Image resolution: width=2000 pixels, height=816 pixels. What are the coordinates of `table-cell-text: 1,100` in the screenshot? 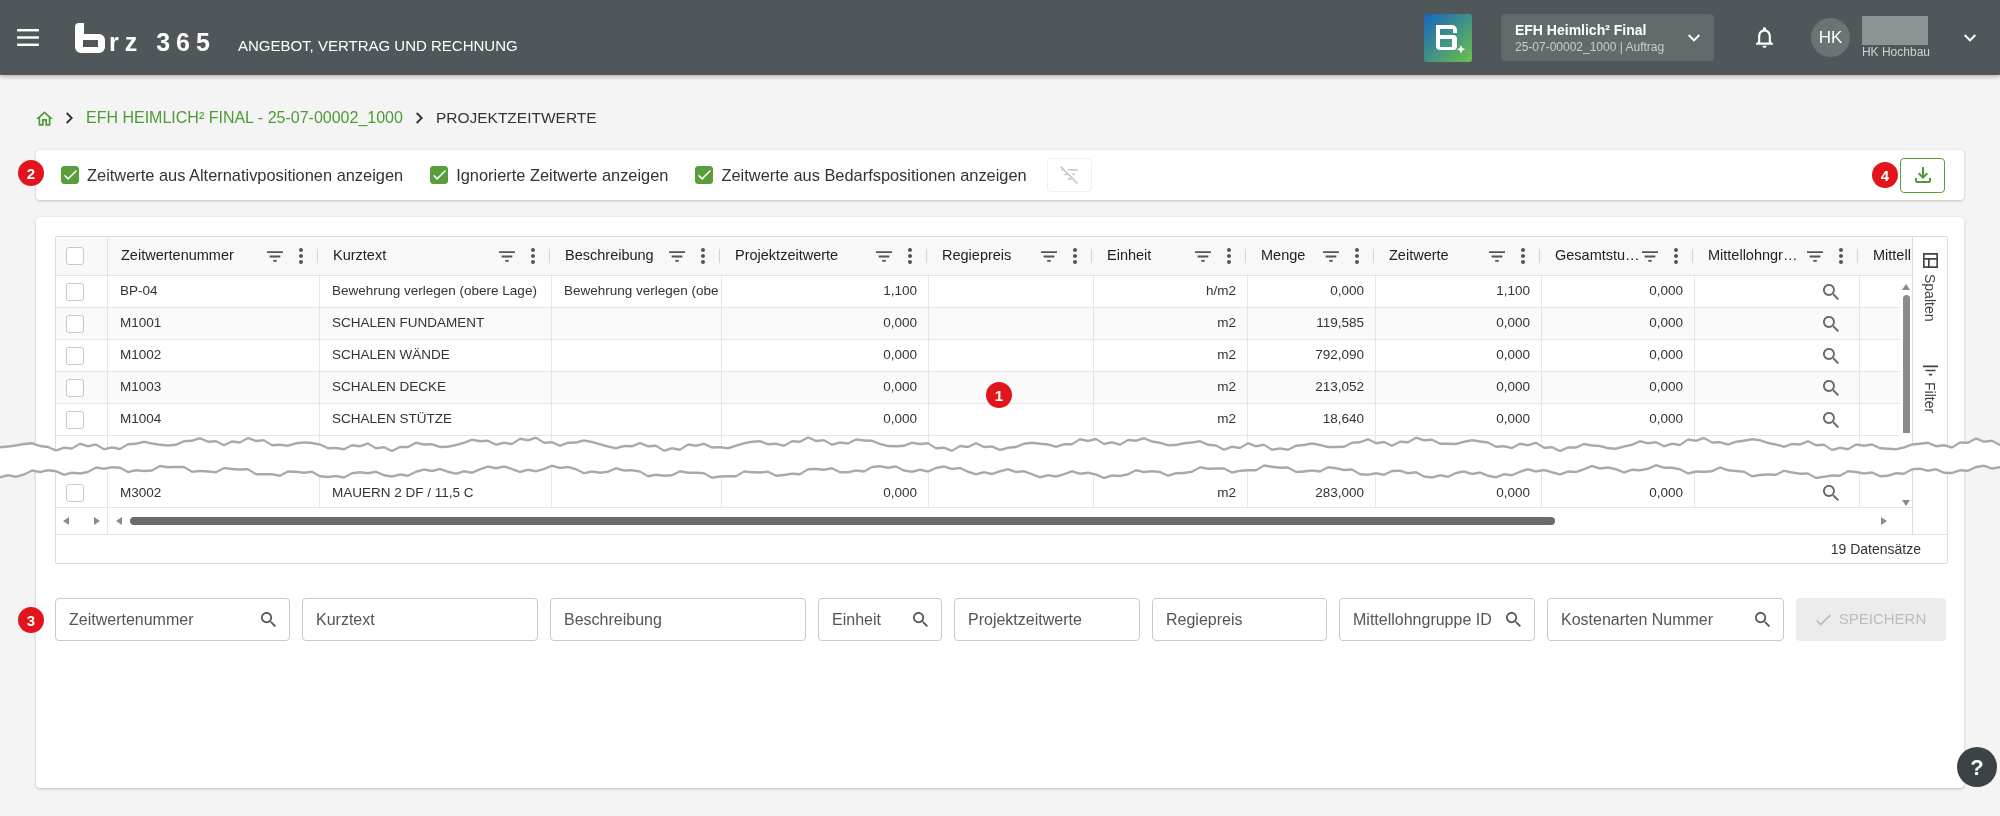 It's located at (1513, 291).